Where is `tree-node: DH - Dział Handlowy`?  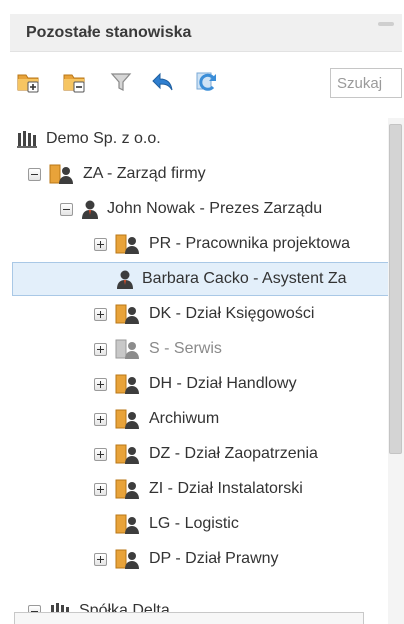 tree-node: DH - Dział Handlowy is located at coordinates (195, 384).